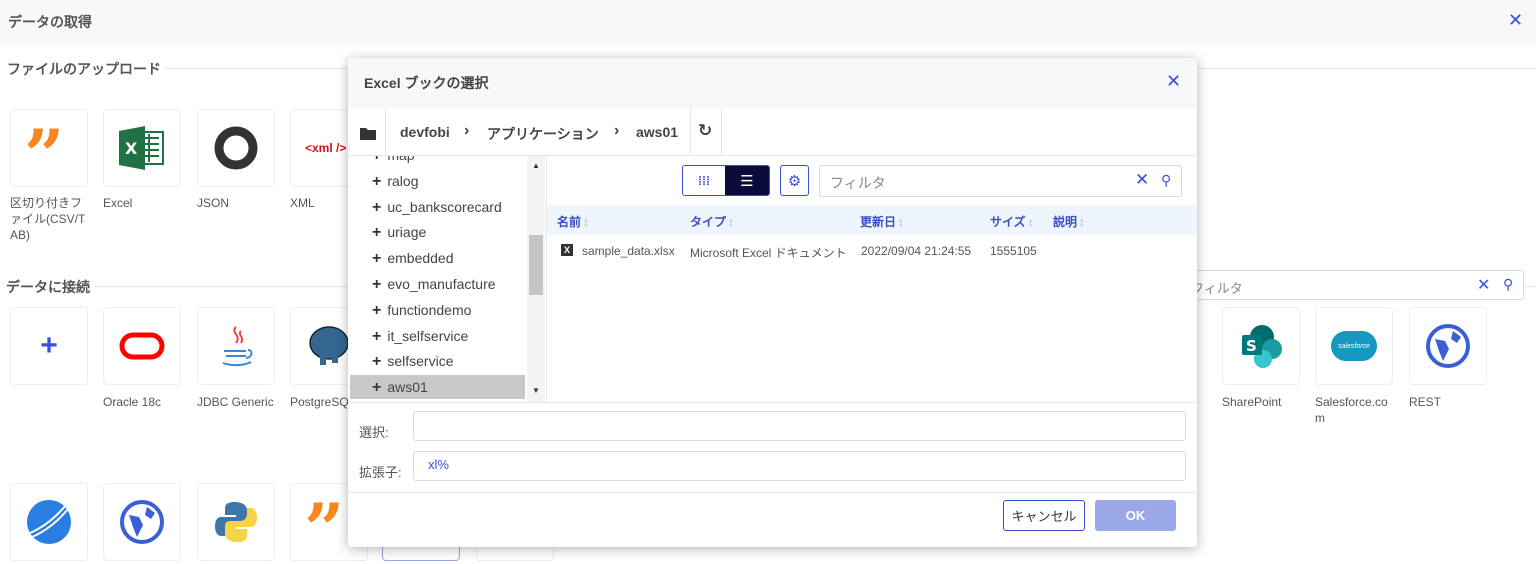 The height and width of the screenshot is (564, 1536). Describe the element at coordinates (329, 345) in the screenshot. I see `postgresql-icon` at that location.